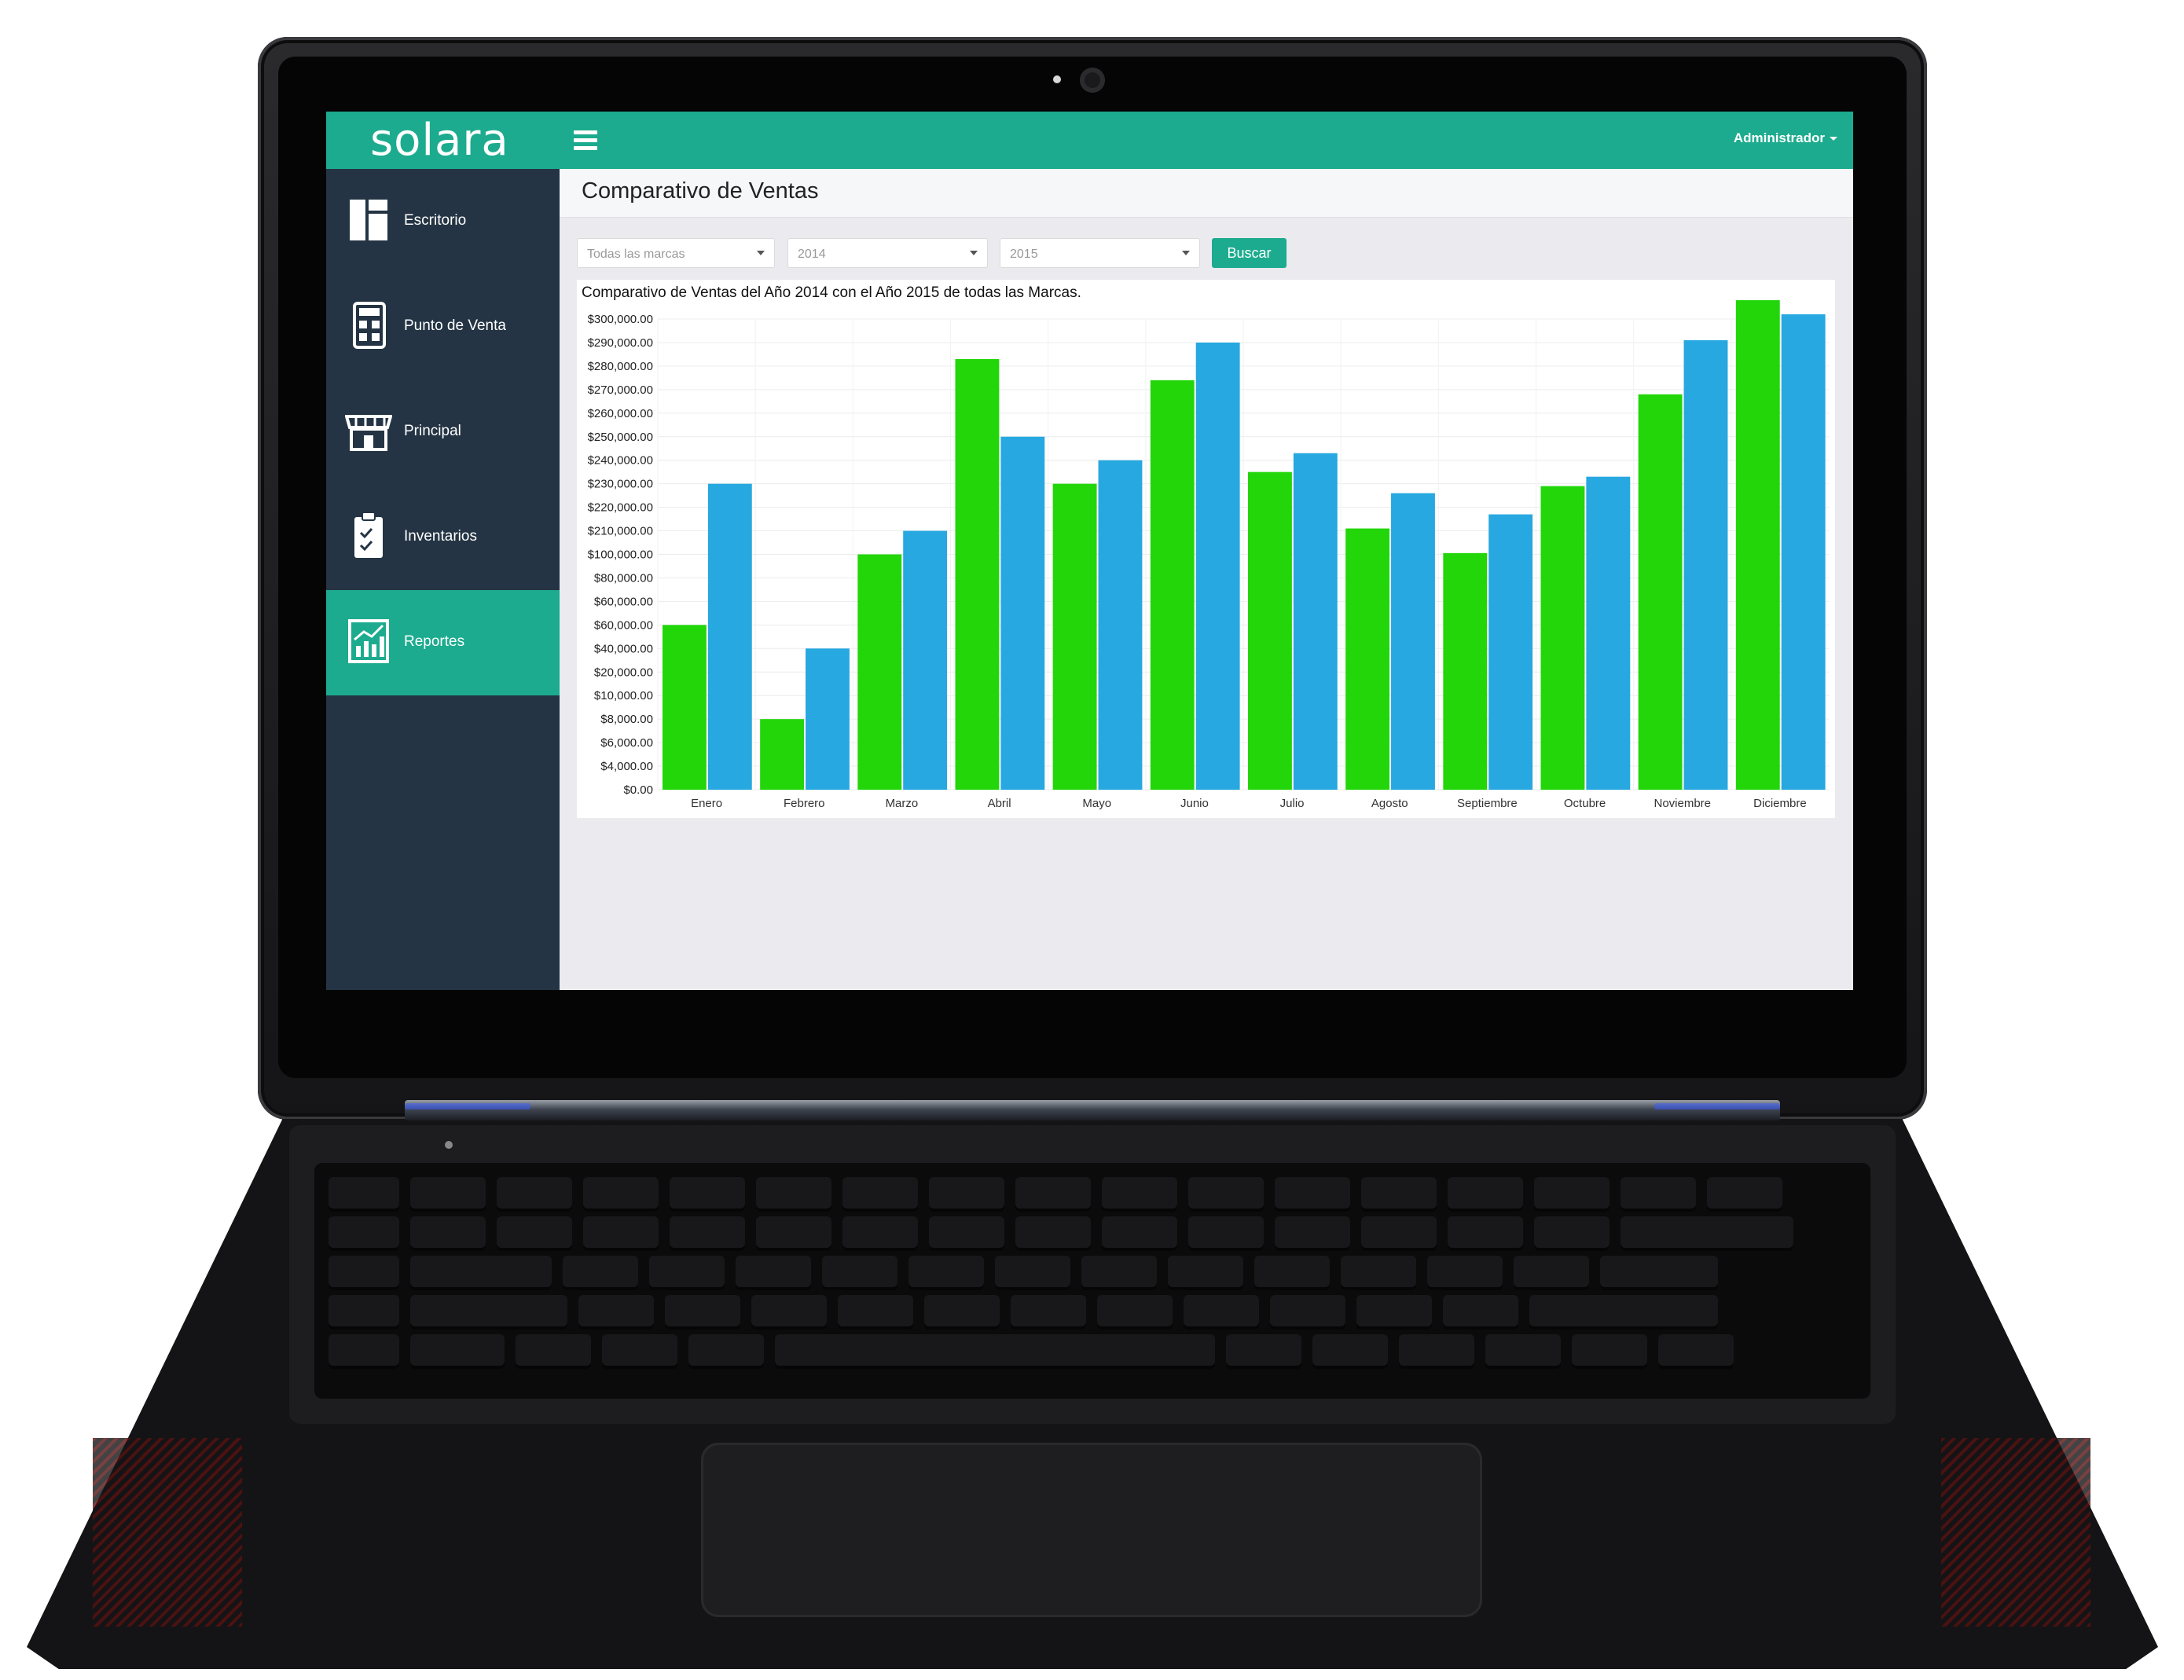 This screenshot has height=1680, width=2184. I want to click on year-b-select: 2015, so click(1100, 253).